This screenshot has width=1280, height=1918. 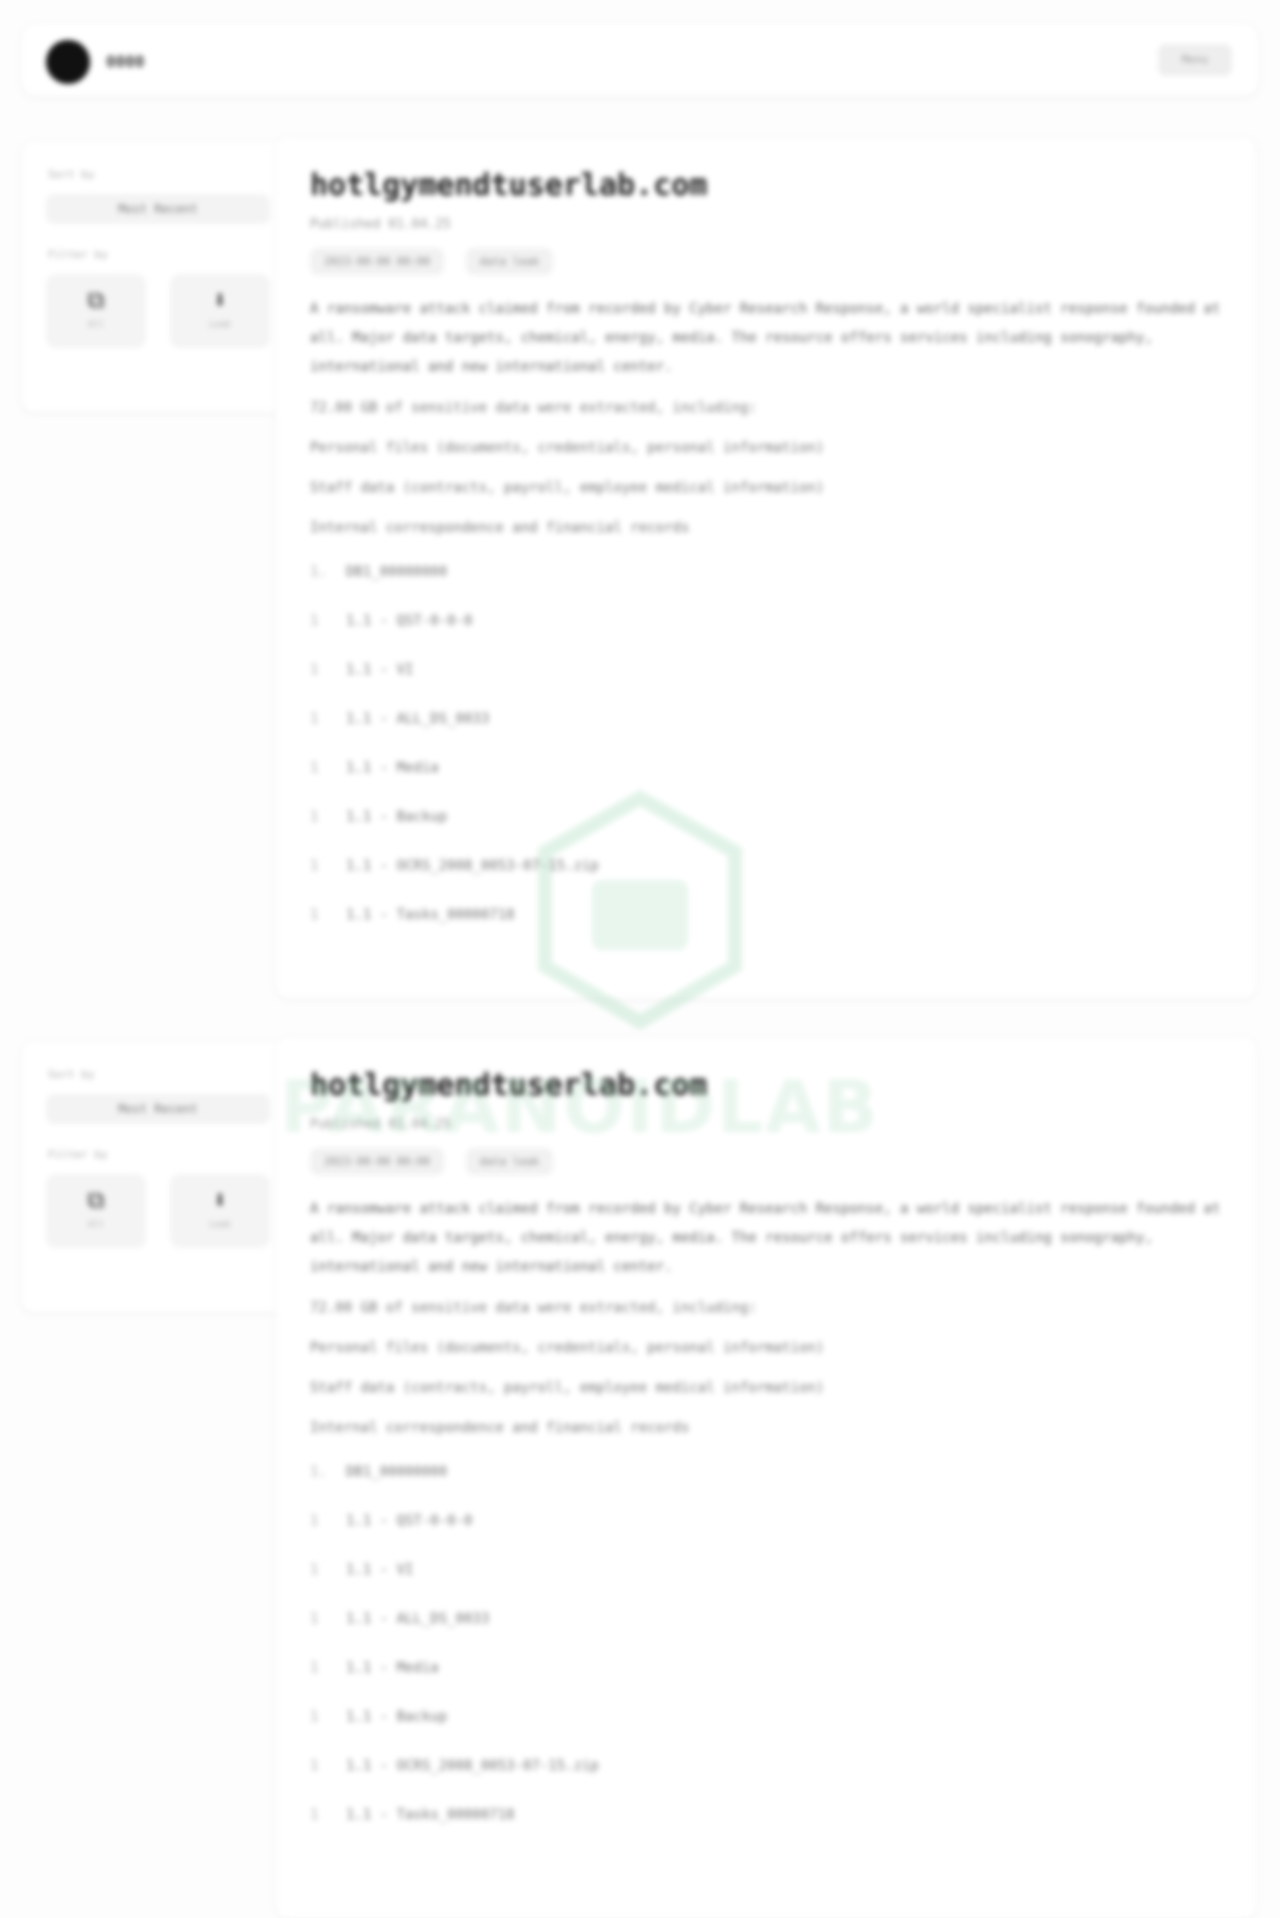 I want to click on post-date: Published 01.04.25, so click(x=380, y=224).